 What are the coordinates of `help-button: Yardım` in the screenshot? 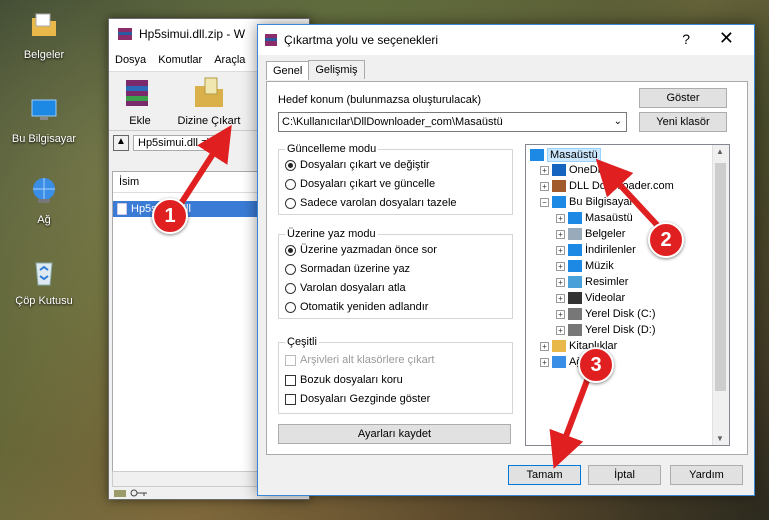 It's located at (706, 475).